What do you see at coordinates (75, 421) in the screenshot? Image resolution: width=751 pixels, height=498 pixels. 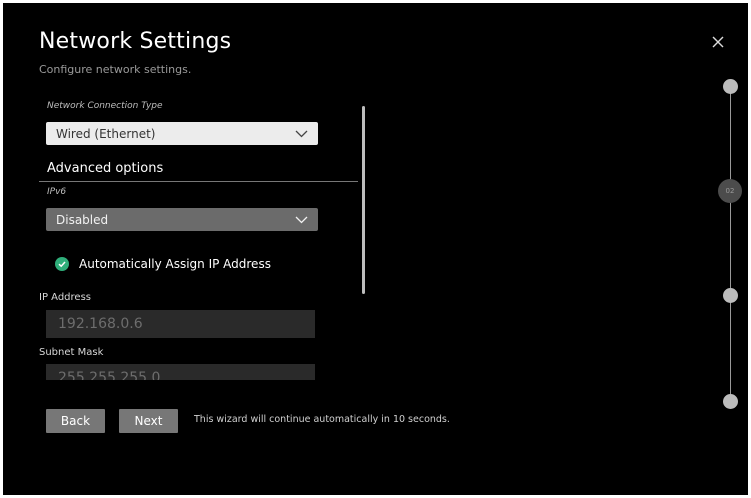 I see `back-button: Back` at bounding box center [75, 421].